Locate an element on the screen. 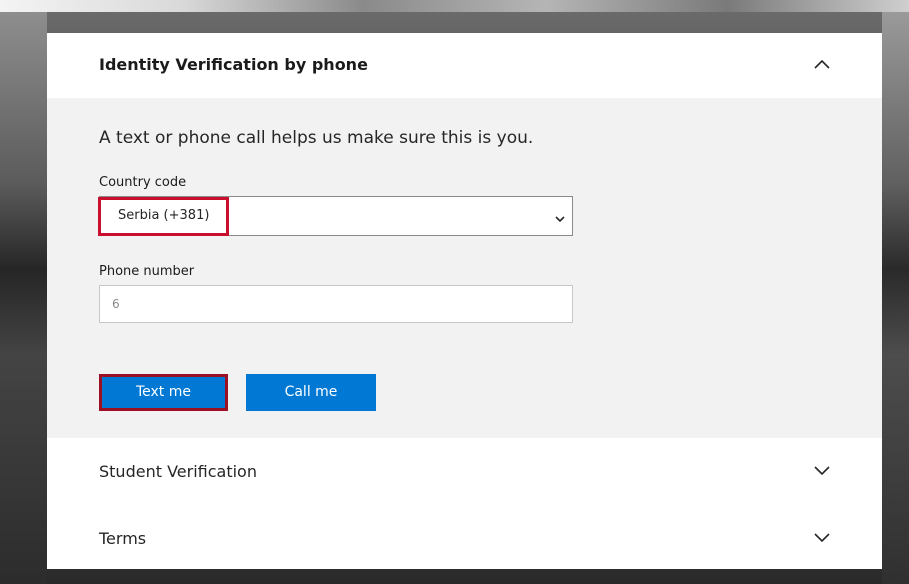 This screenshot has width=909, height=584. background-strip-left is located at coordinates (23, 298).